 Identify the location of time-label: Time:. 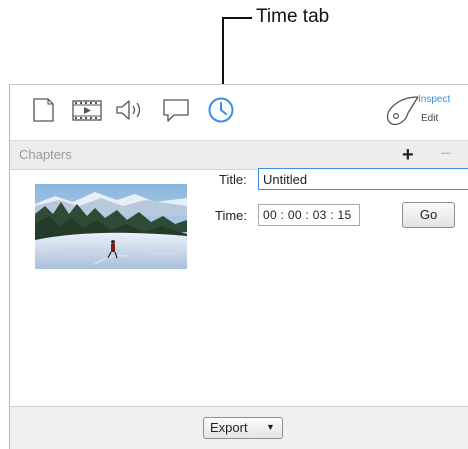
(231, 215).